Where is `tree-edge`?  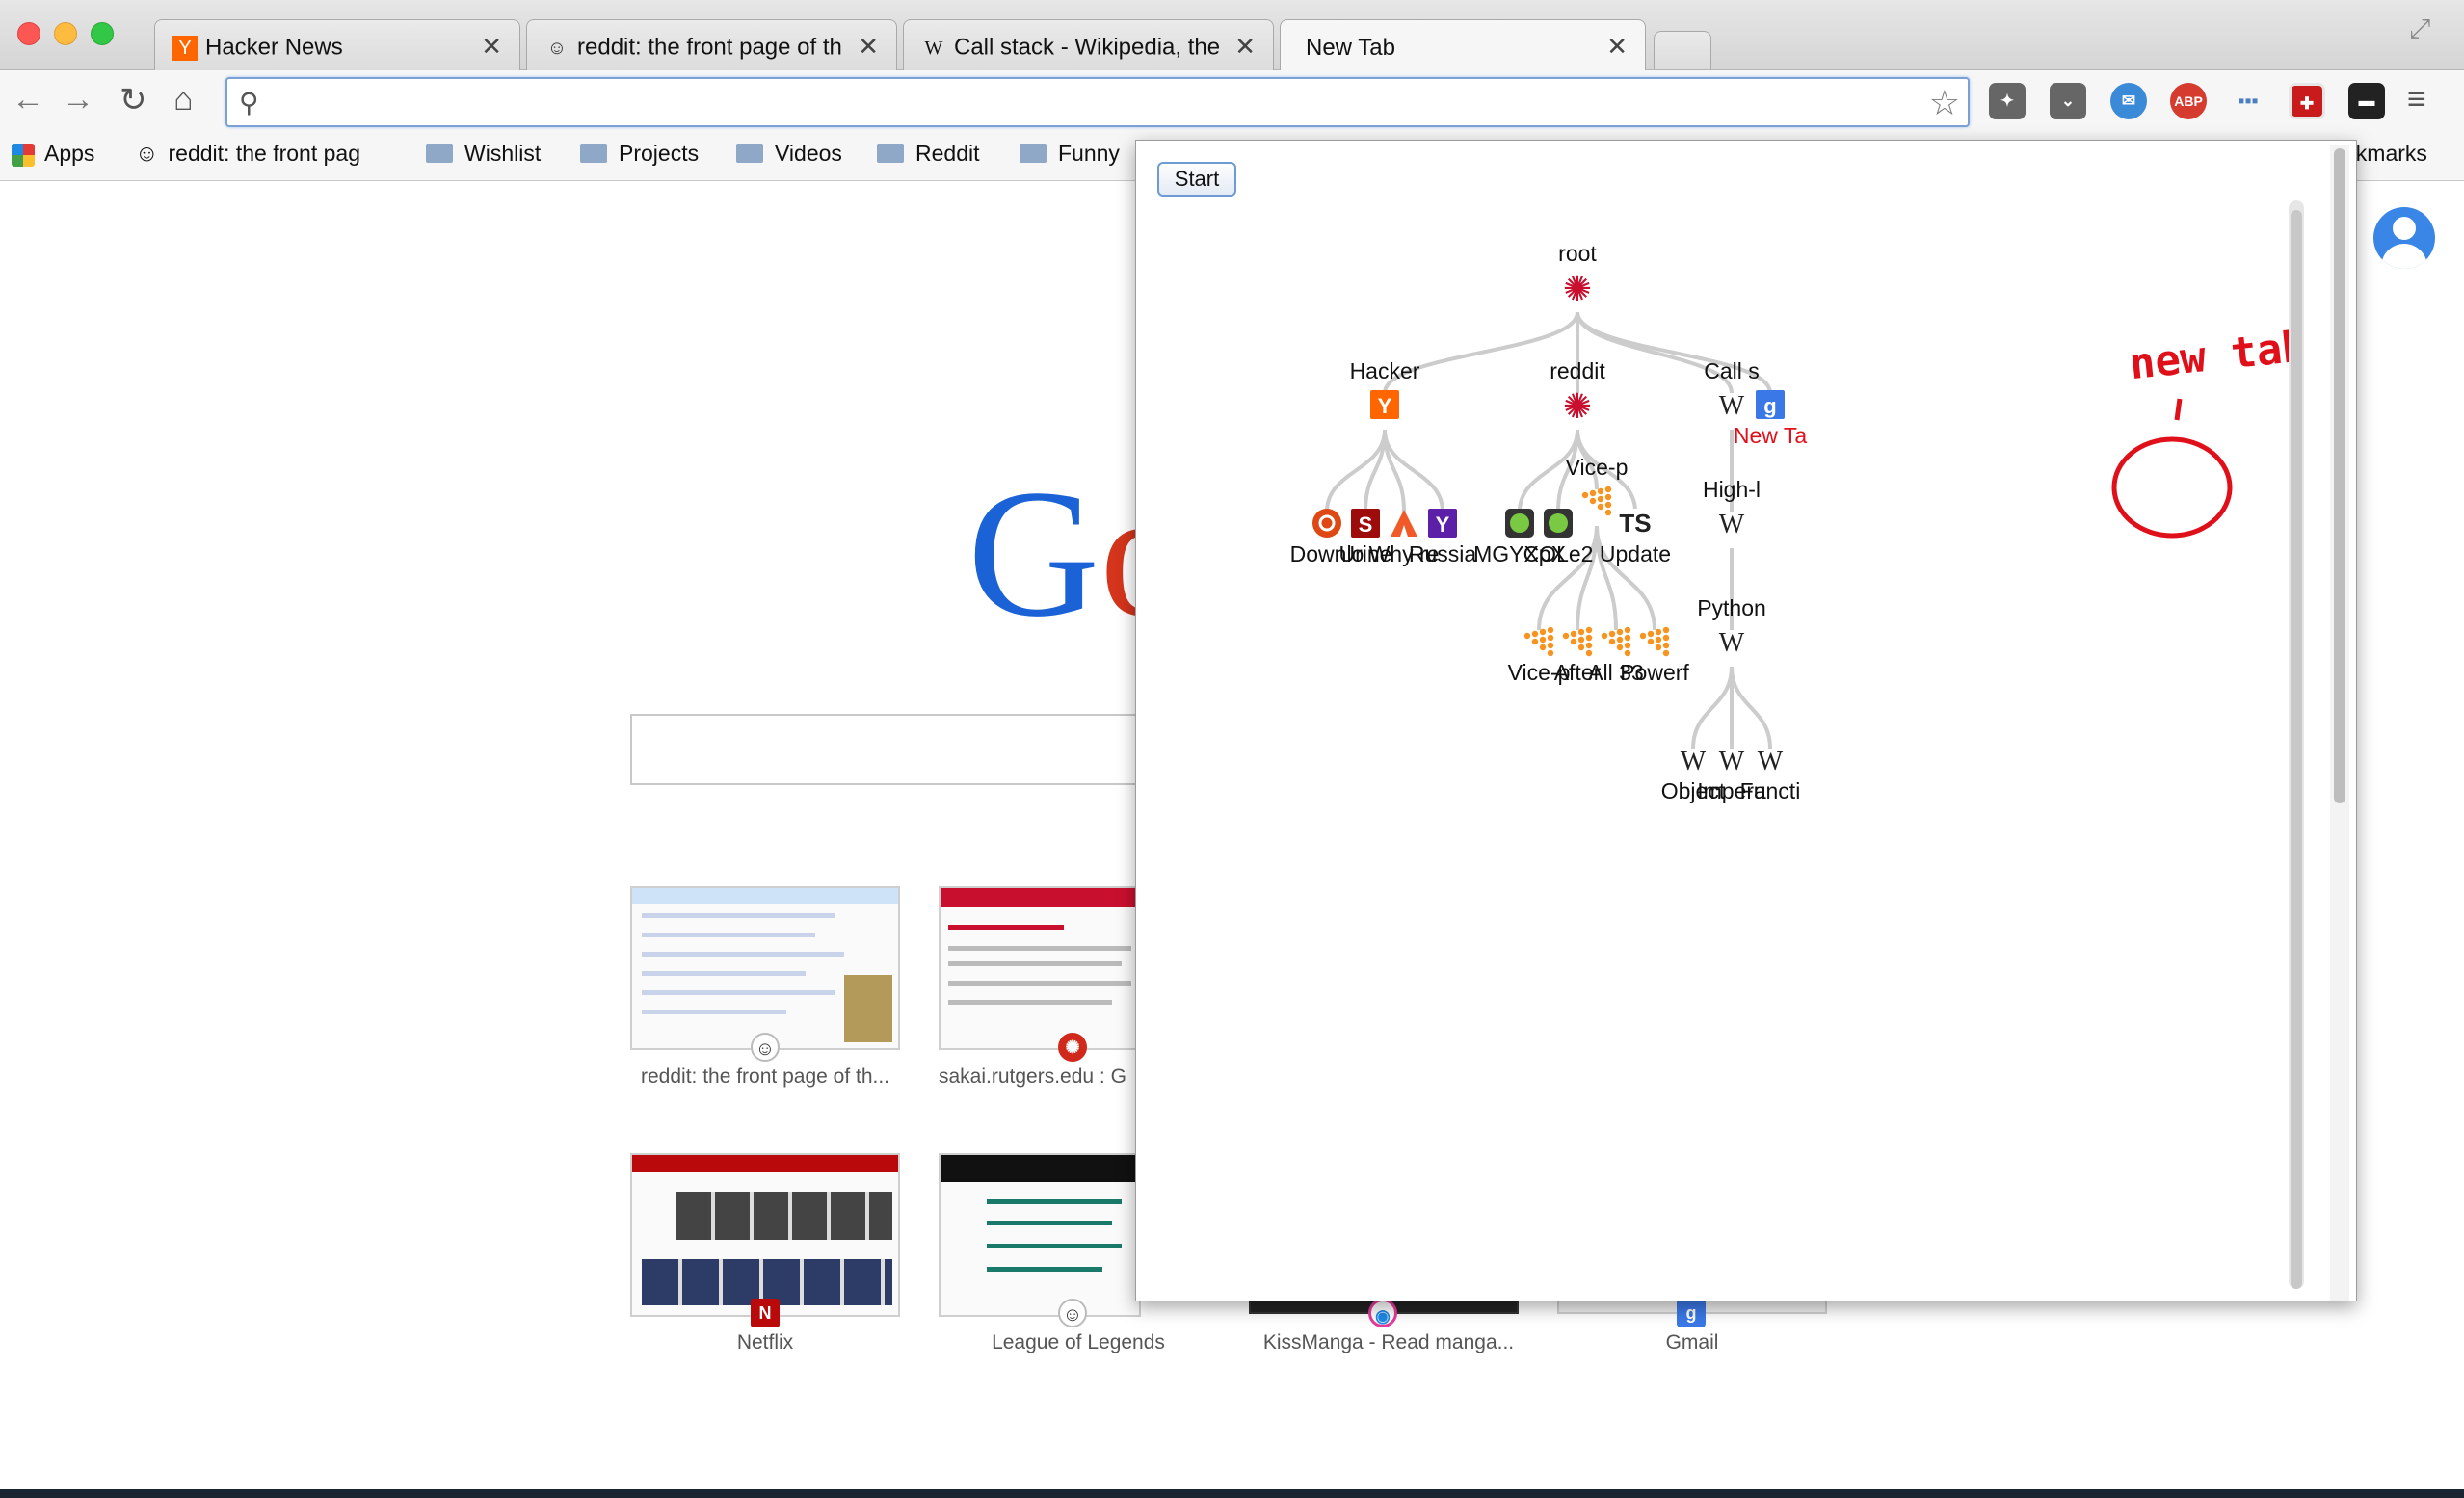 tree-edge is located at coordinates (1751, 708).